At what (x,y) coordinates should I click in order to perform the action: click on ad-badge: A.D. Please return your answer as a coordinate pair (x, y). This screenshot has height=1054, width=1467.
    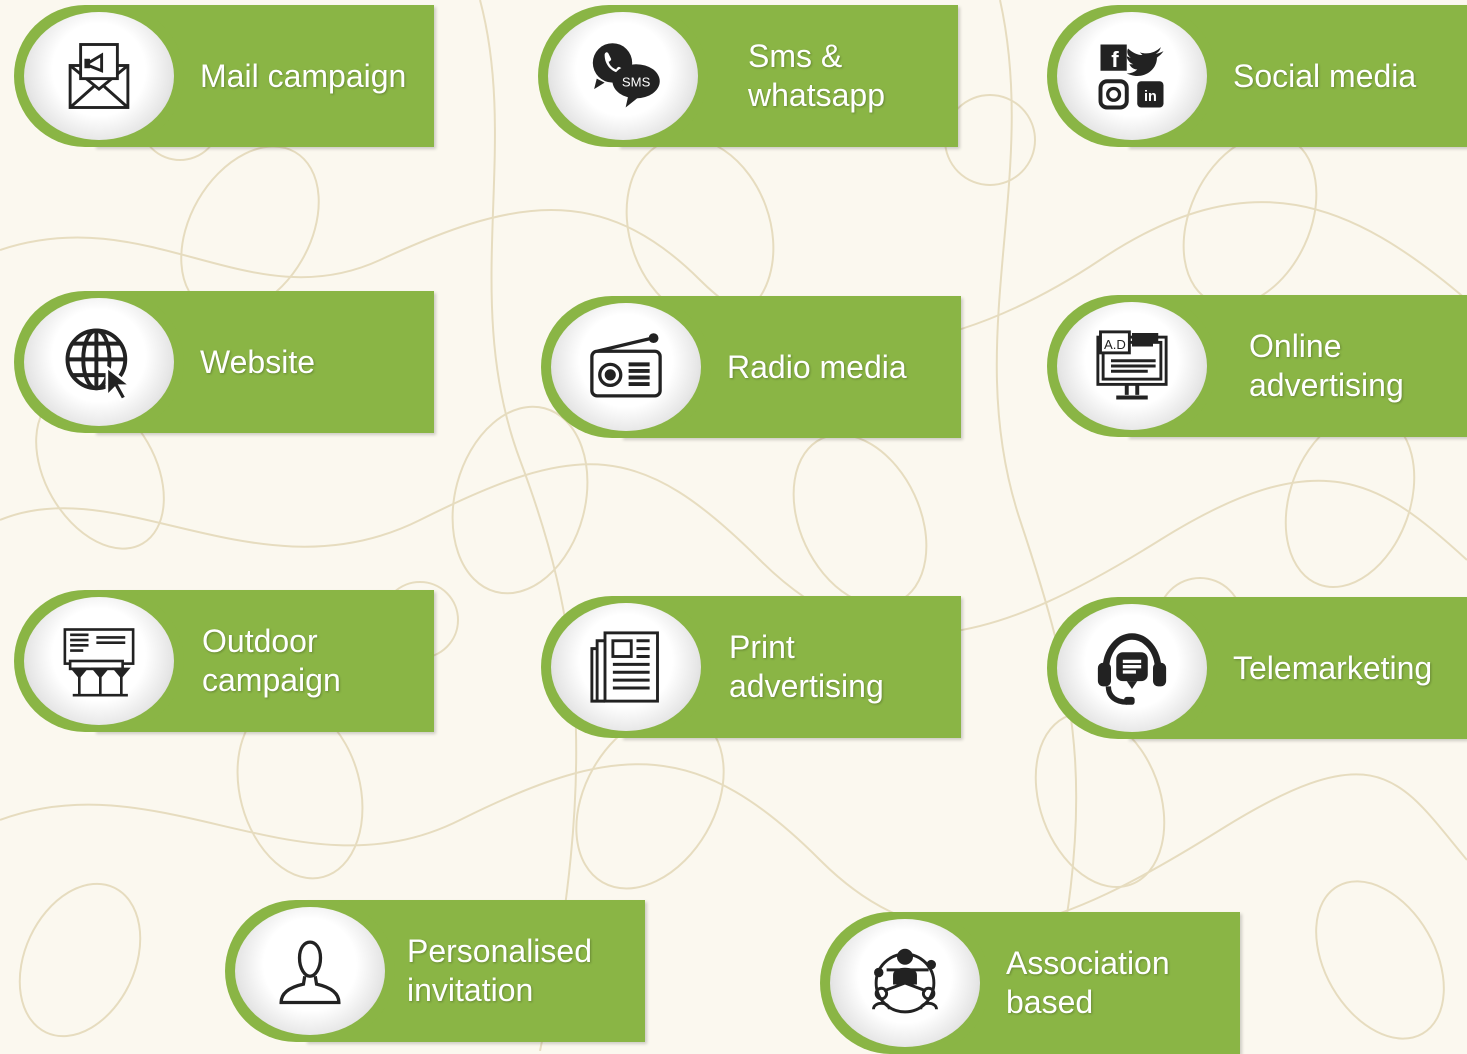
    Looking at the image, I should click on (1115, 344).